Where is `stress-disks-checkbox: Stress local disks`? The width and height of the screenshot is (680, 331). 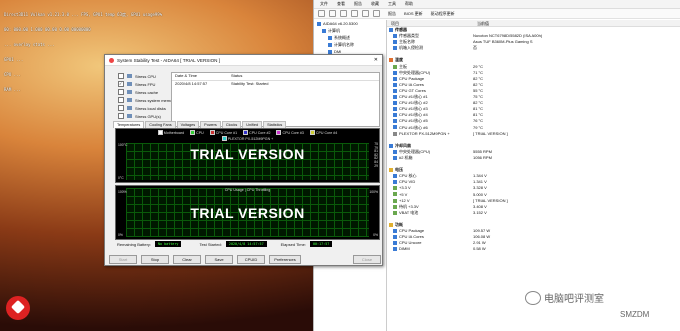 stress-disks-checkbox: Stress local disks is located at coordinates (147, 108).